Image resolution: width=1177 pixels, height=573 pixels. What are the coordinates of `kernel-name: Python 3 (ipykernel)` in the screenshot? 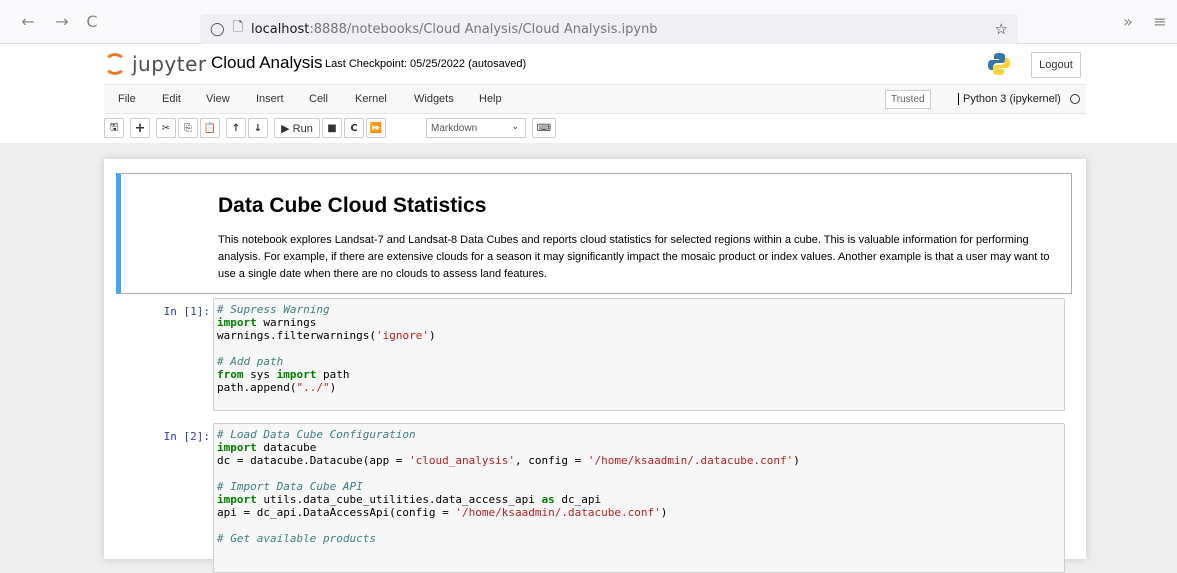 It's located at (1009, 99).